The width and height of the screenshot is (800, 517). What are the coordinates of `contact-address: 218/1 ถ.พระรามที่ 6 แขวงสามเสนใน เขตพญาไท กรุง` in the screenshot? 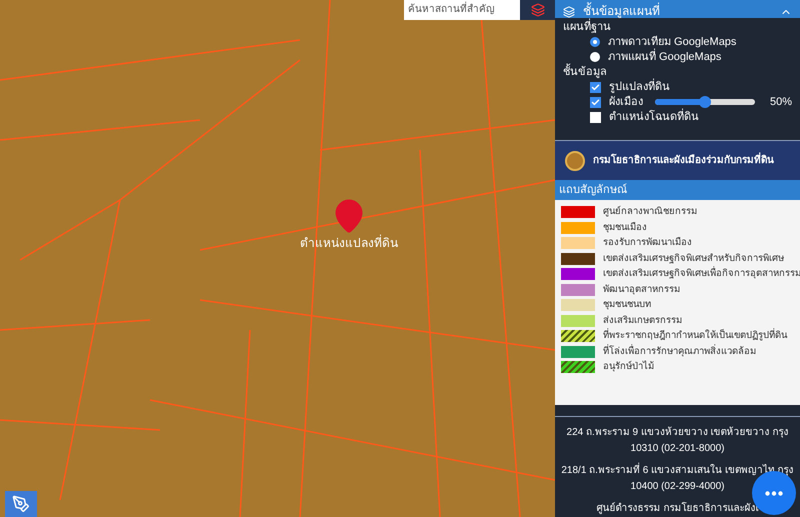 It's located at (677, 470).